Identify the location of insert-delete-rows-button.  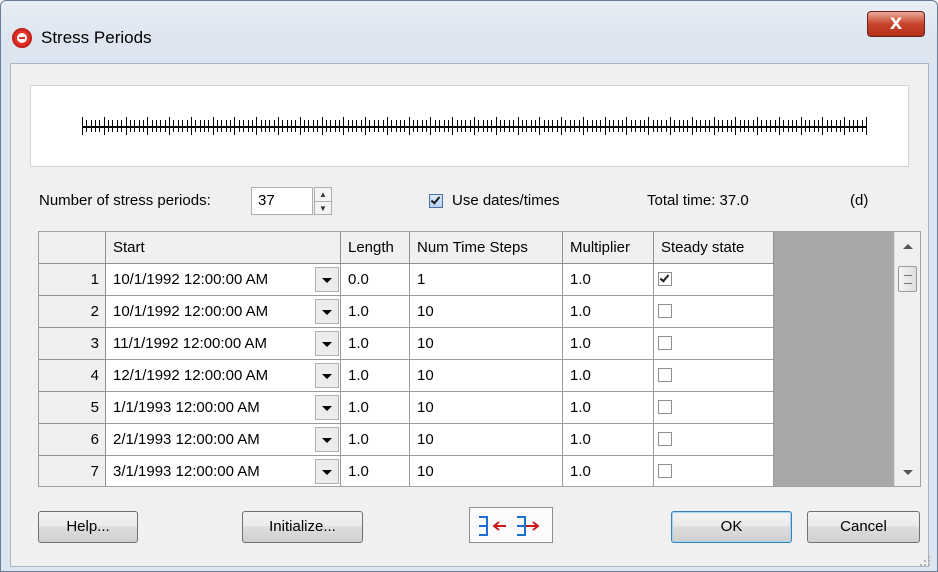
(511, 525).